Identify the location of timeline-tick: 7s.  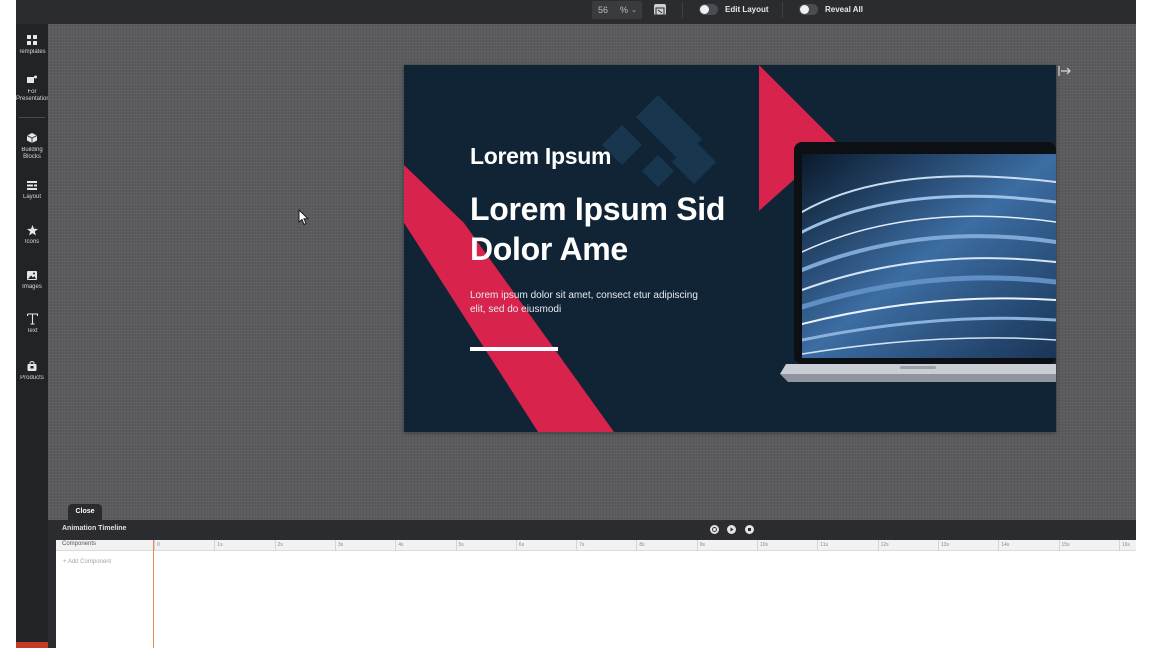
(580, 545).